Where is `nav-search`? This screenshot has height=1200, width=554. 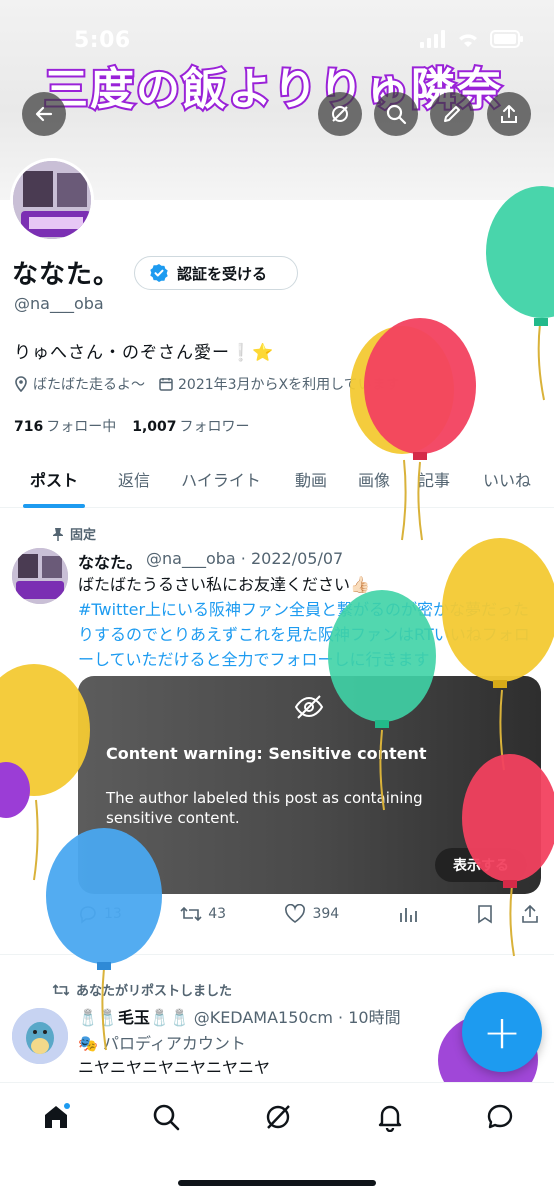
nav-search is located at coordinates (166, 1117).